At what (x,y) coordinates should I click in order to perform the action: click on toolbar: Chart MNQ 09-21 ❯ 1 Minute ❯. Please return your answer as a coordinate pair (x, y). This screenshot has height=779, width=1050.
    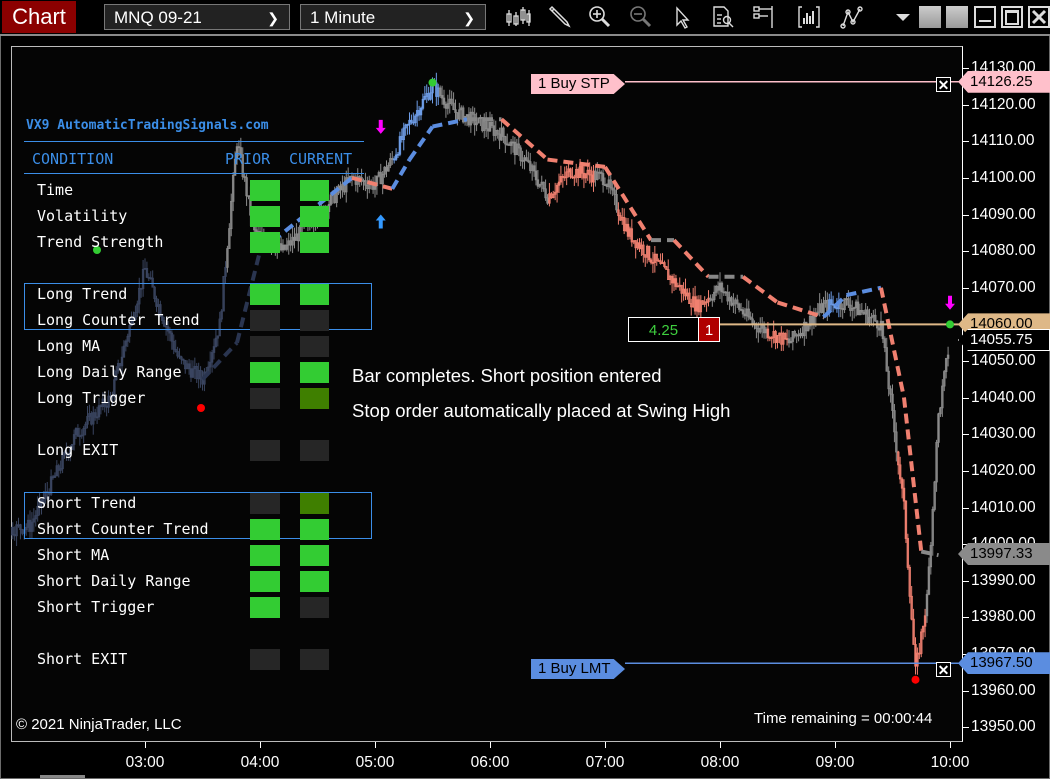
    Looking at the image, I should click on (525, 18).